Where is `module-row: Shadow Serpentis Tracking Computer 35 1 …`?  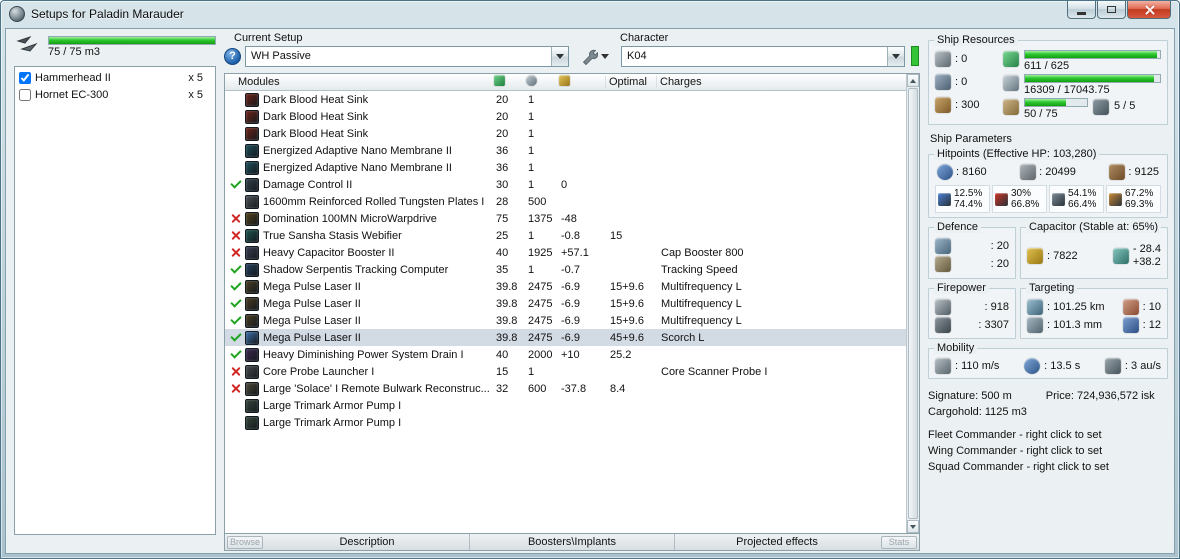
module-row: Shadow Serpentis Tracking Computer 35 1 … is located at coordinates (565, 269).